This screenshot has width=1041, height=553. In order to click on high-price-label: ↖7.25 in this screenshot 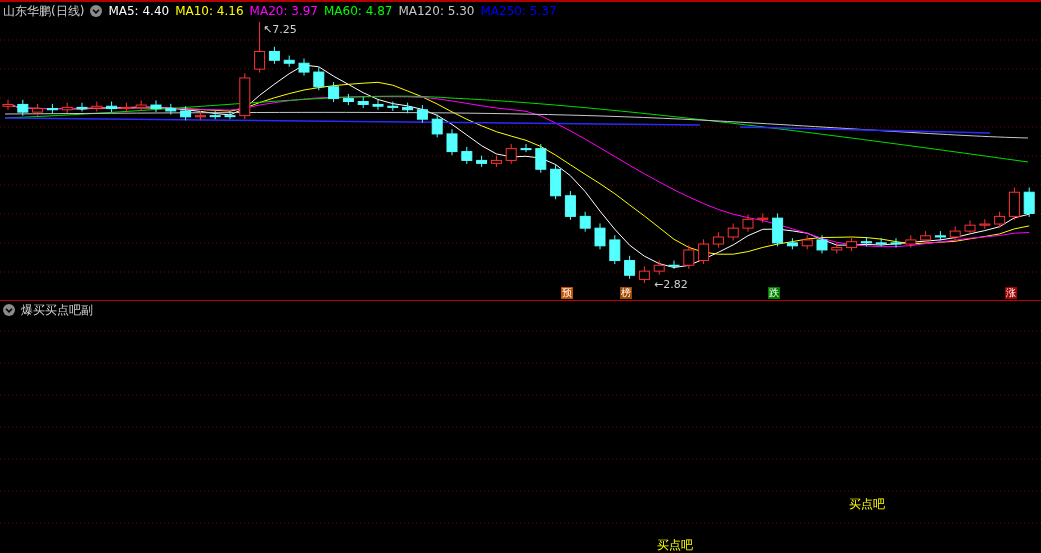, I will do `click(280, 29)`.